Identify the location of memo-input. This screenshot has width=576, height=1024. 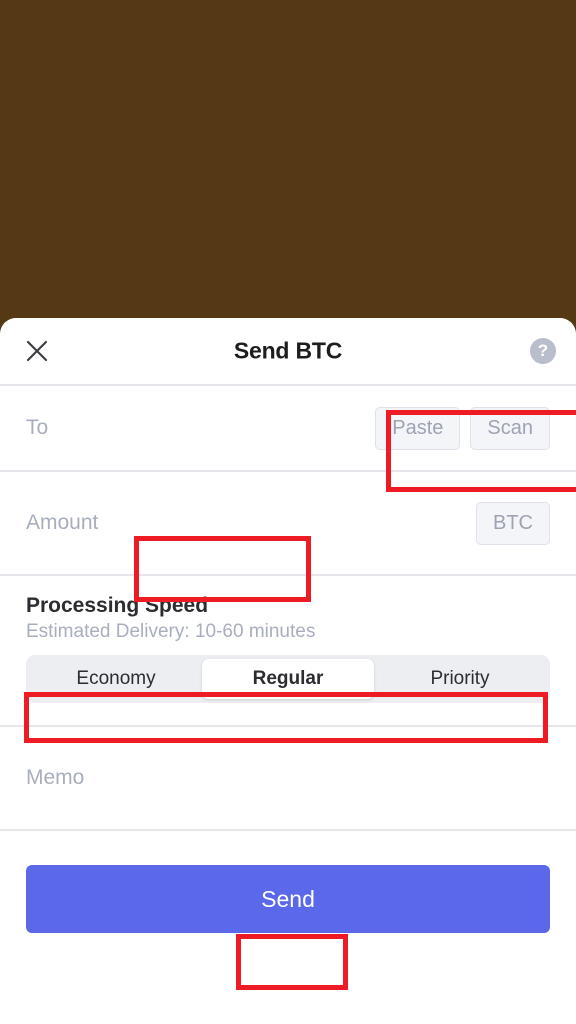
(324, 778).